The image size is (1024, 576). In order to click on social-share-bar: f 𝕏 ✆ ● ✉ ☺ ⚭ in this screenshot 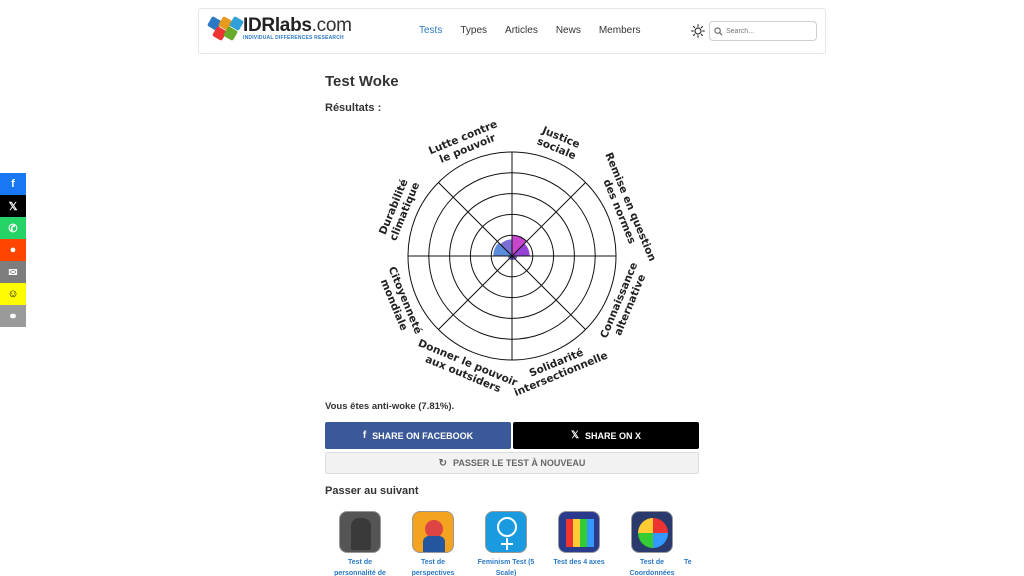, I will do `click(13, 250)`.